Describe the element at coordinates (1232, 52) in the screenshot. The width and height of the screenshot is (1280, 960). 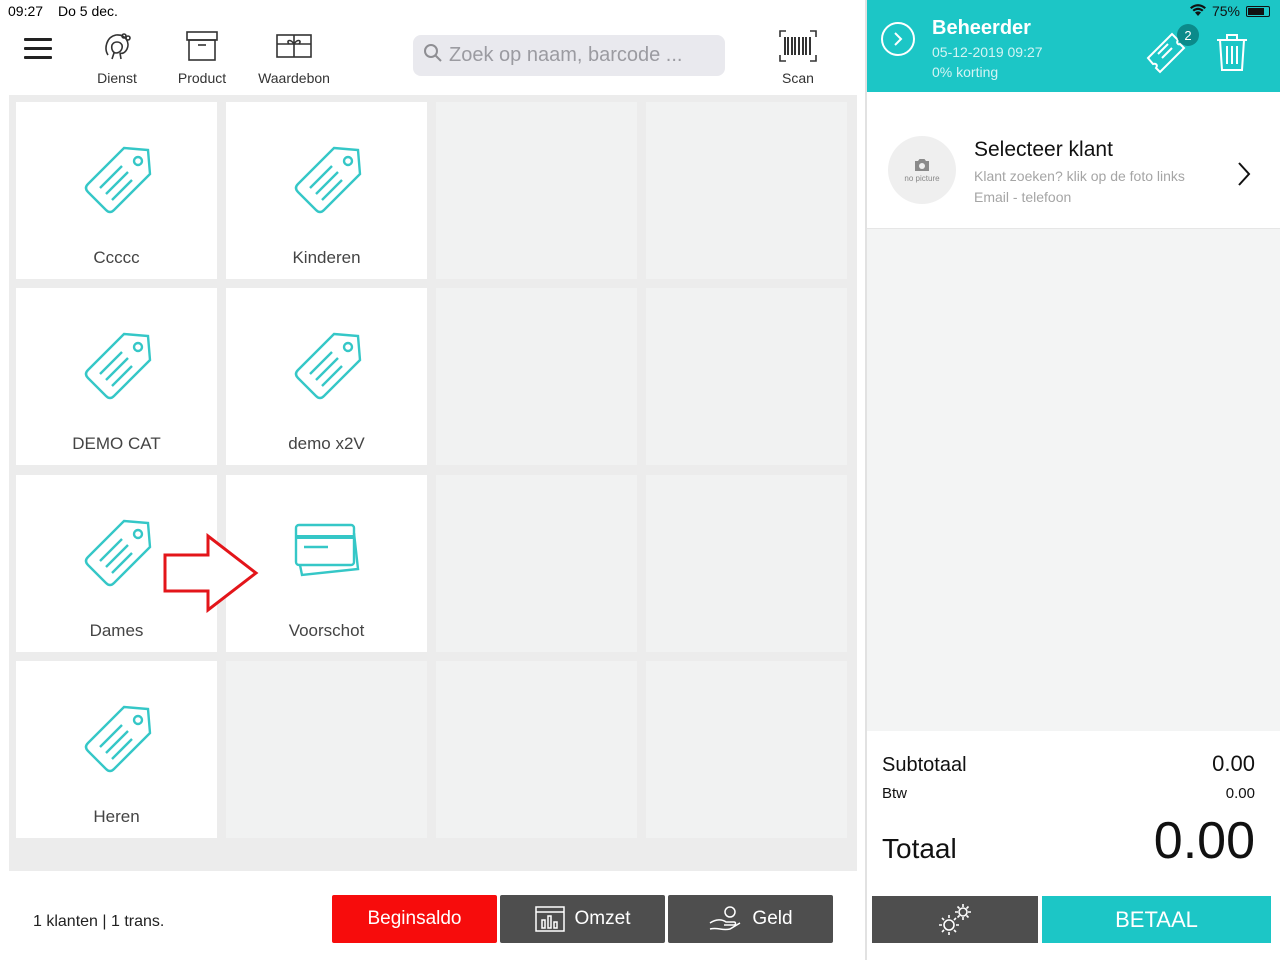
I see `trash-icon` at that location.